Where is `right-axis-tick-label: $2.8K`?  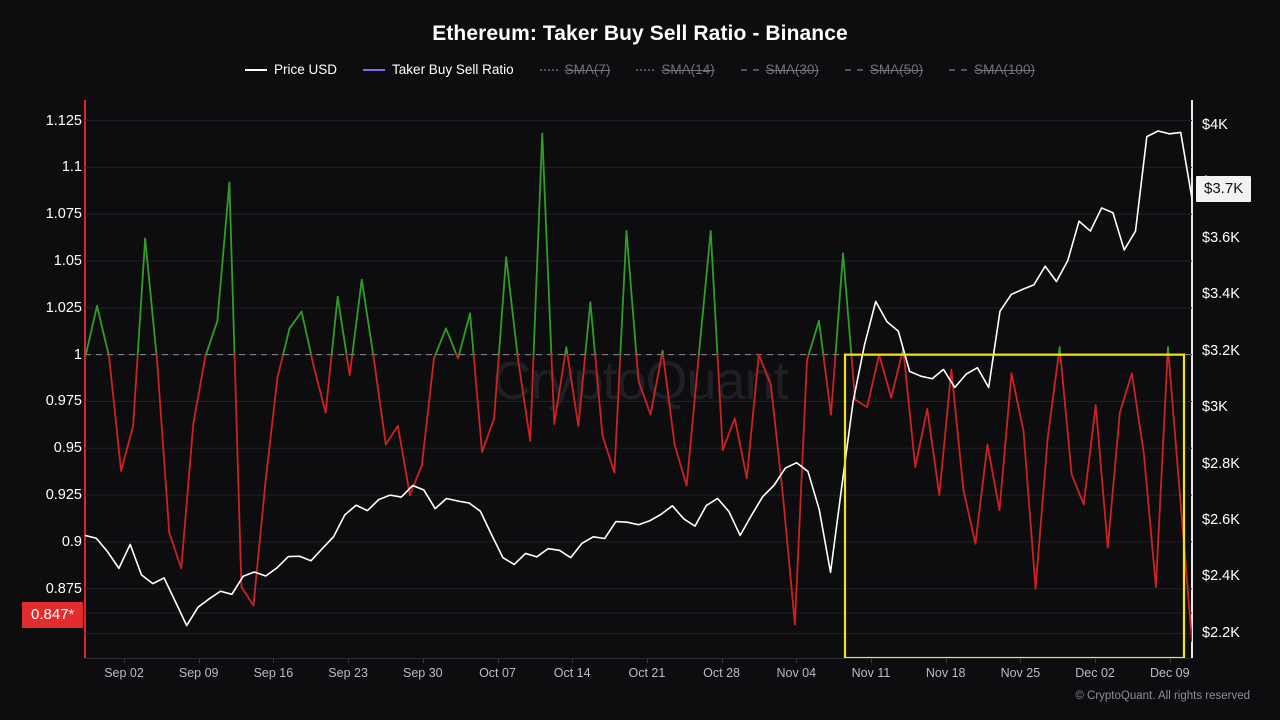 right-axis-tick-label: $2.8K is located at coordinates (1221, 463).